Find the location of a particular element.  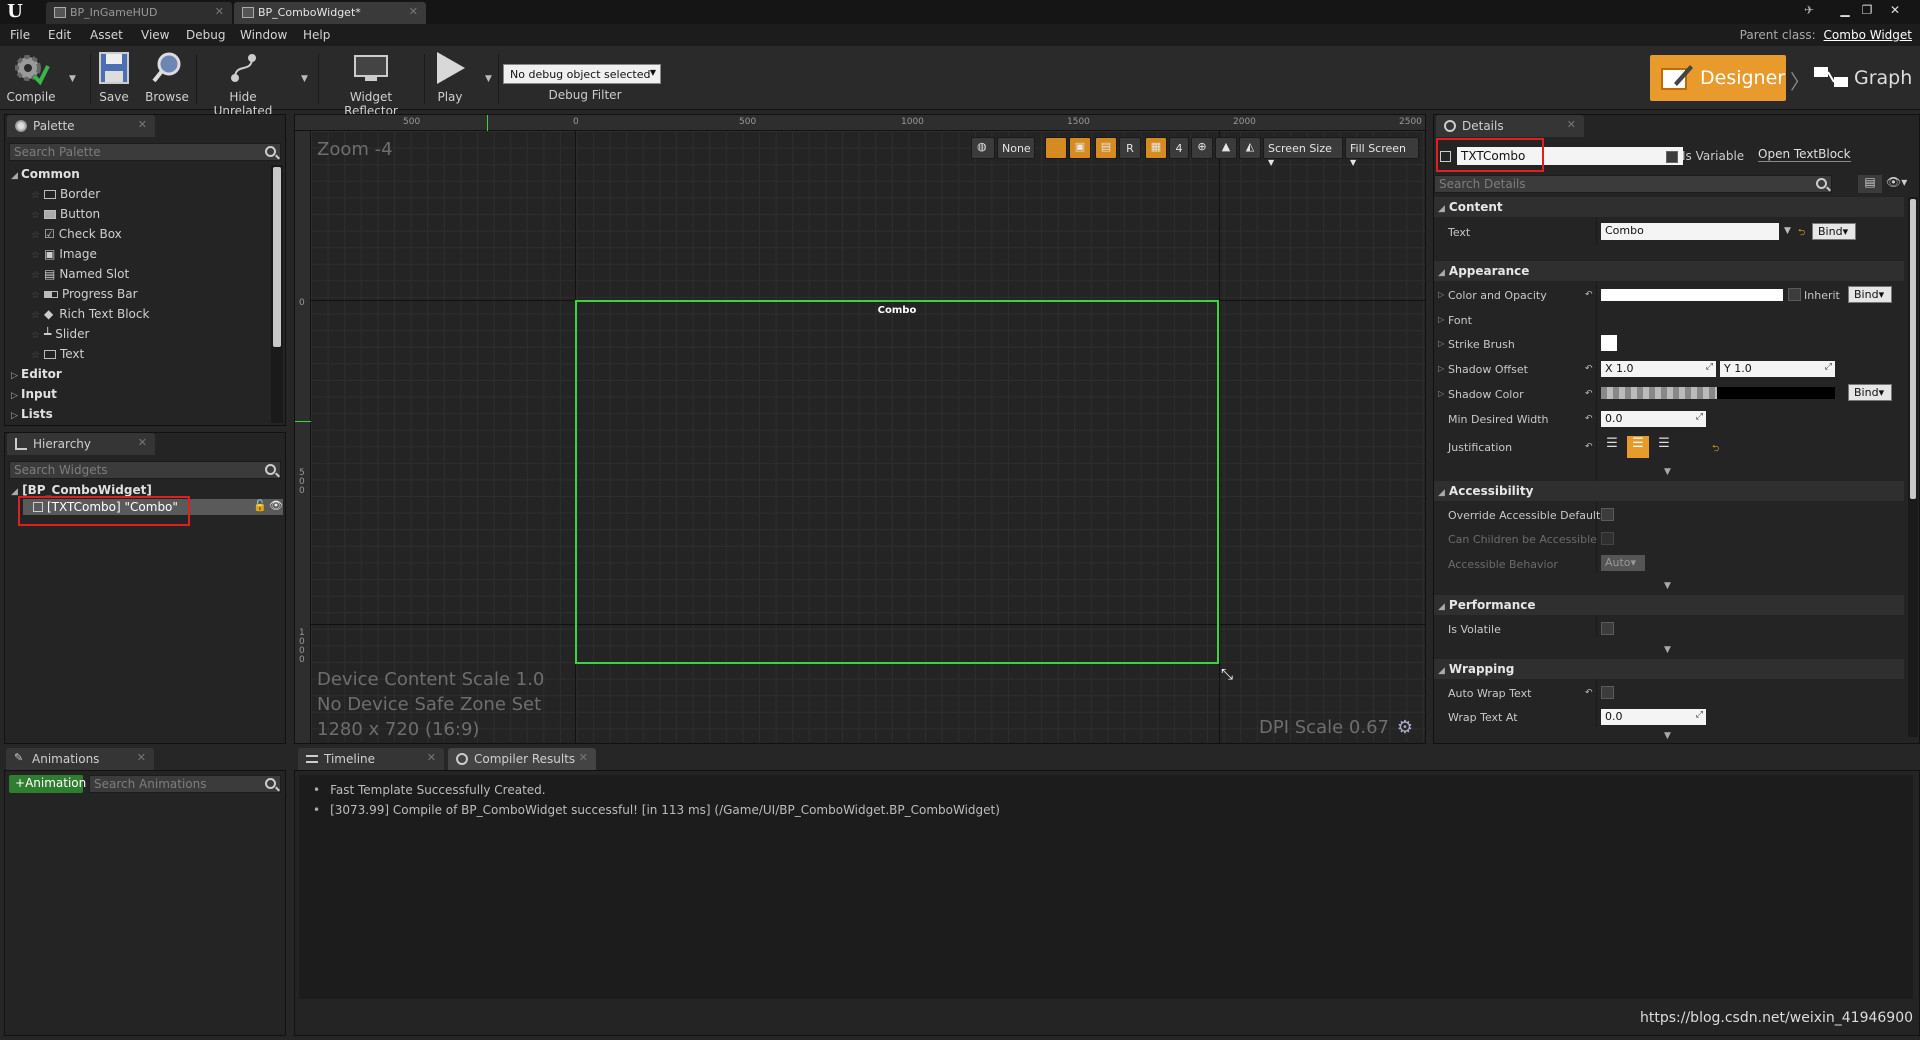

tab-hierarchy: Hierarchy ✕ is located at coordinates (81, 444).